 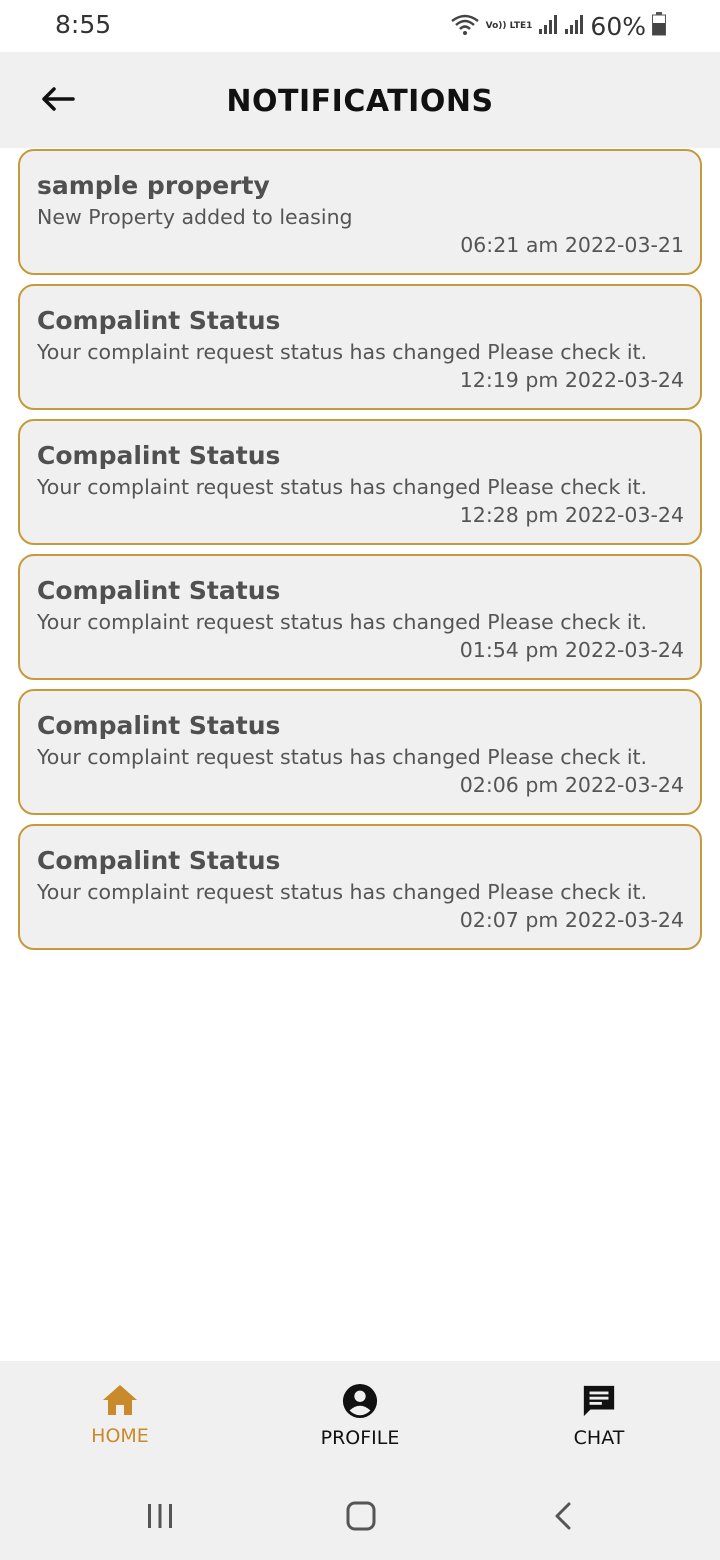 I want to click on notification-timestamp: 06:21 am 2022-03-21, so click(x=572, y=245).